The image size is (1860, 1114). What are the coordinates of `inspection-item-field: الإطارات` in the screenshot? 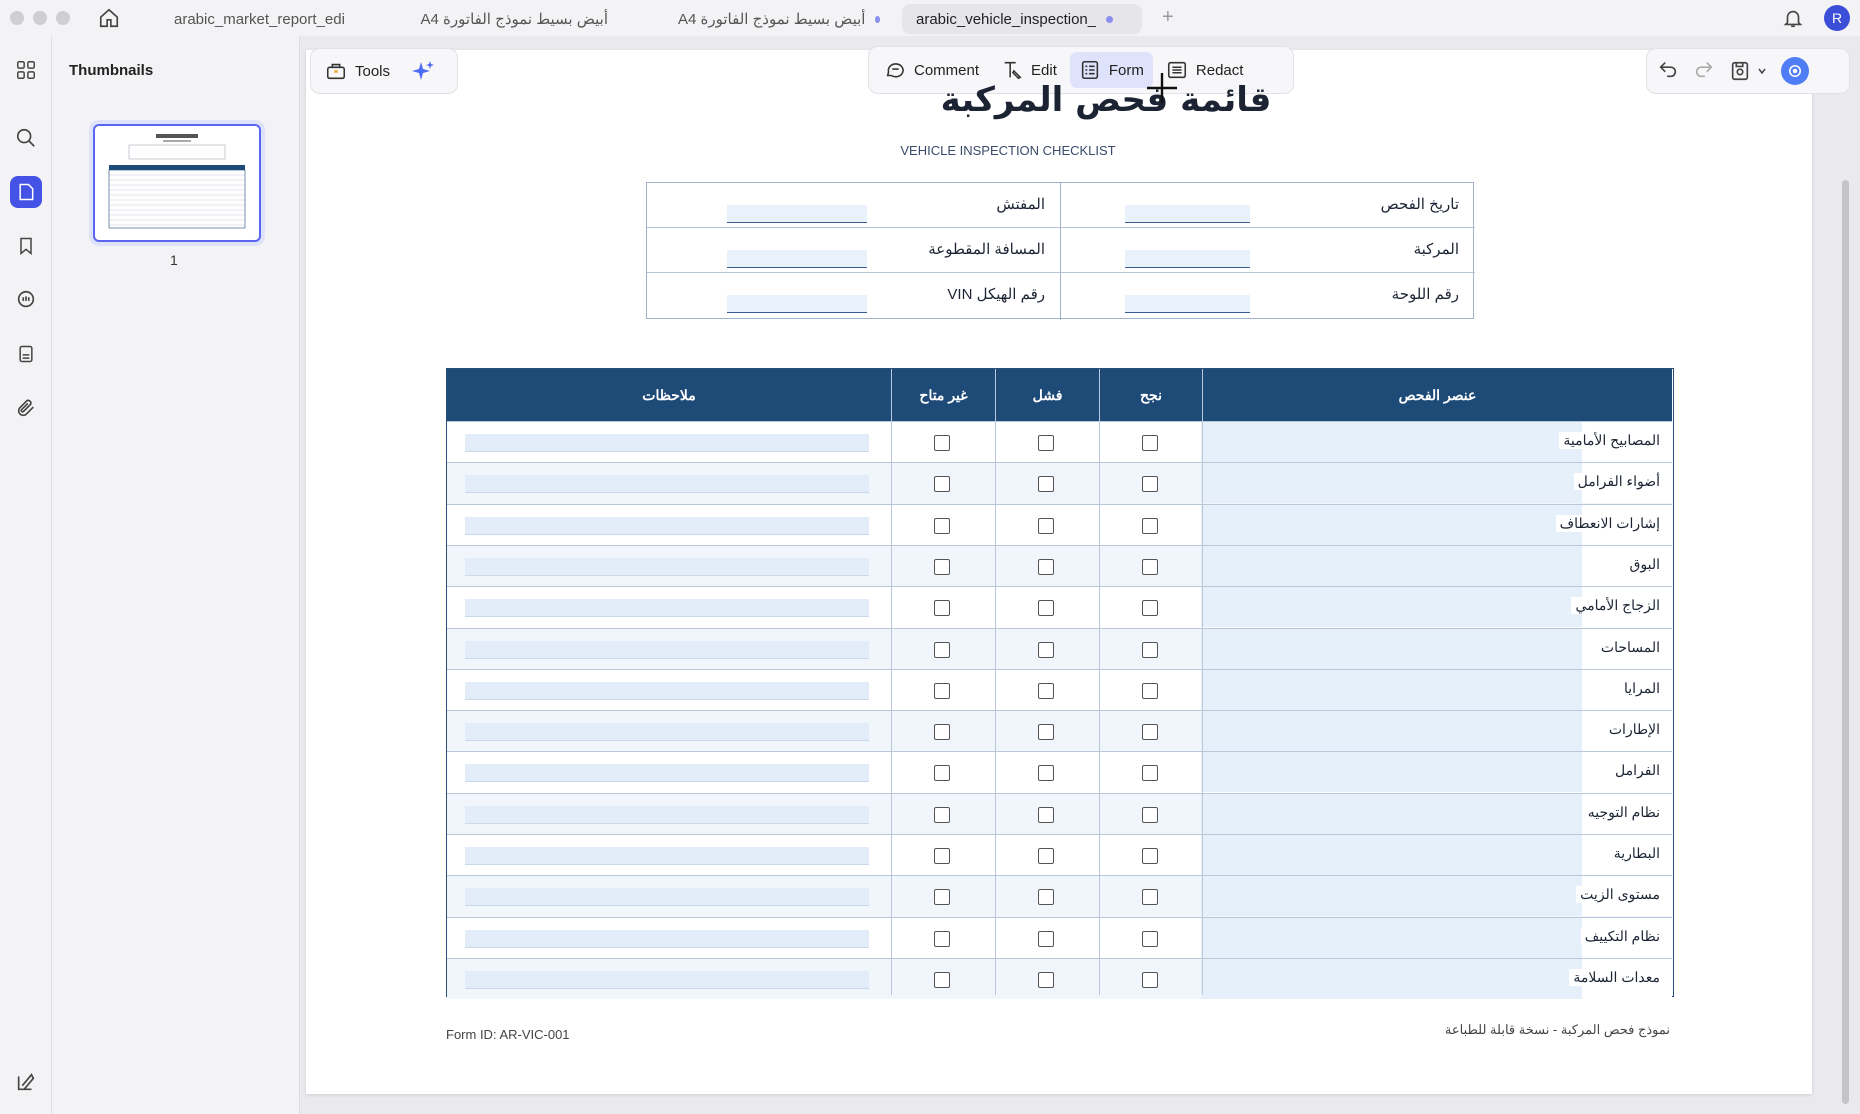 It's located at (1436, 731).